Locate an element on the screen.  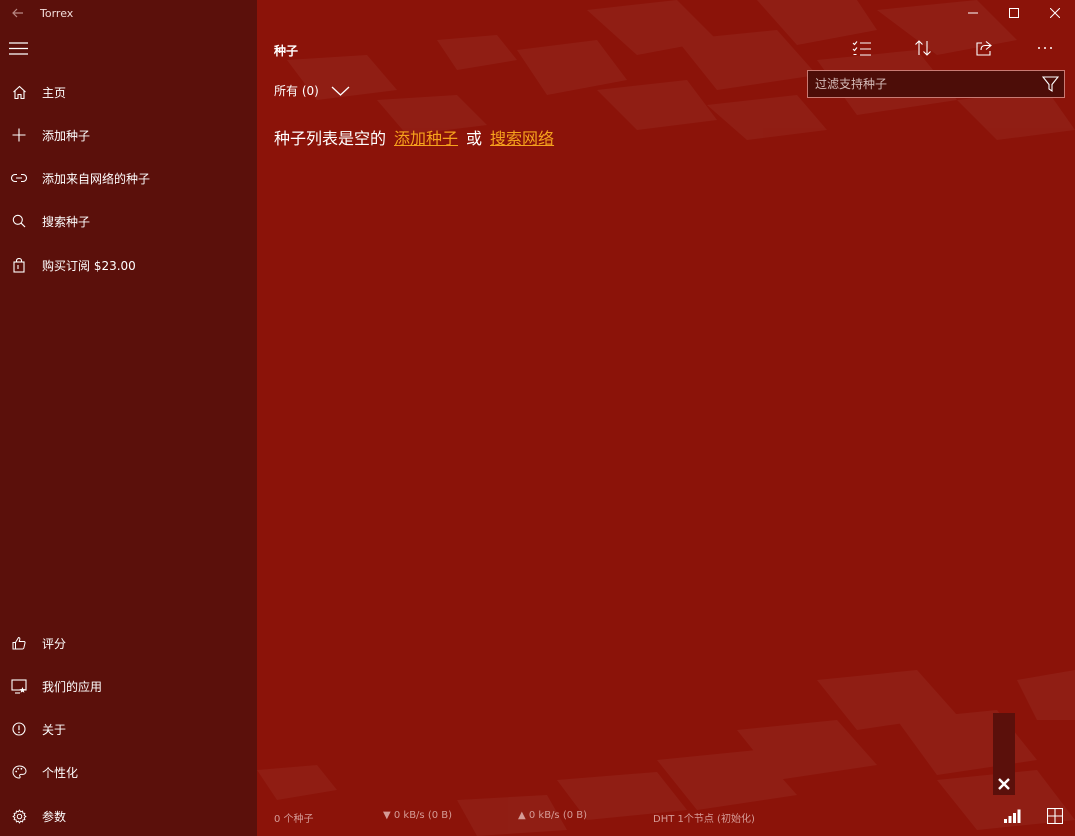
apps-icon is located at coordinates (19, 686).